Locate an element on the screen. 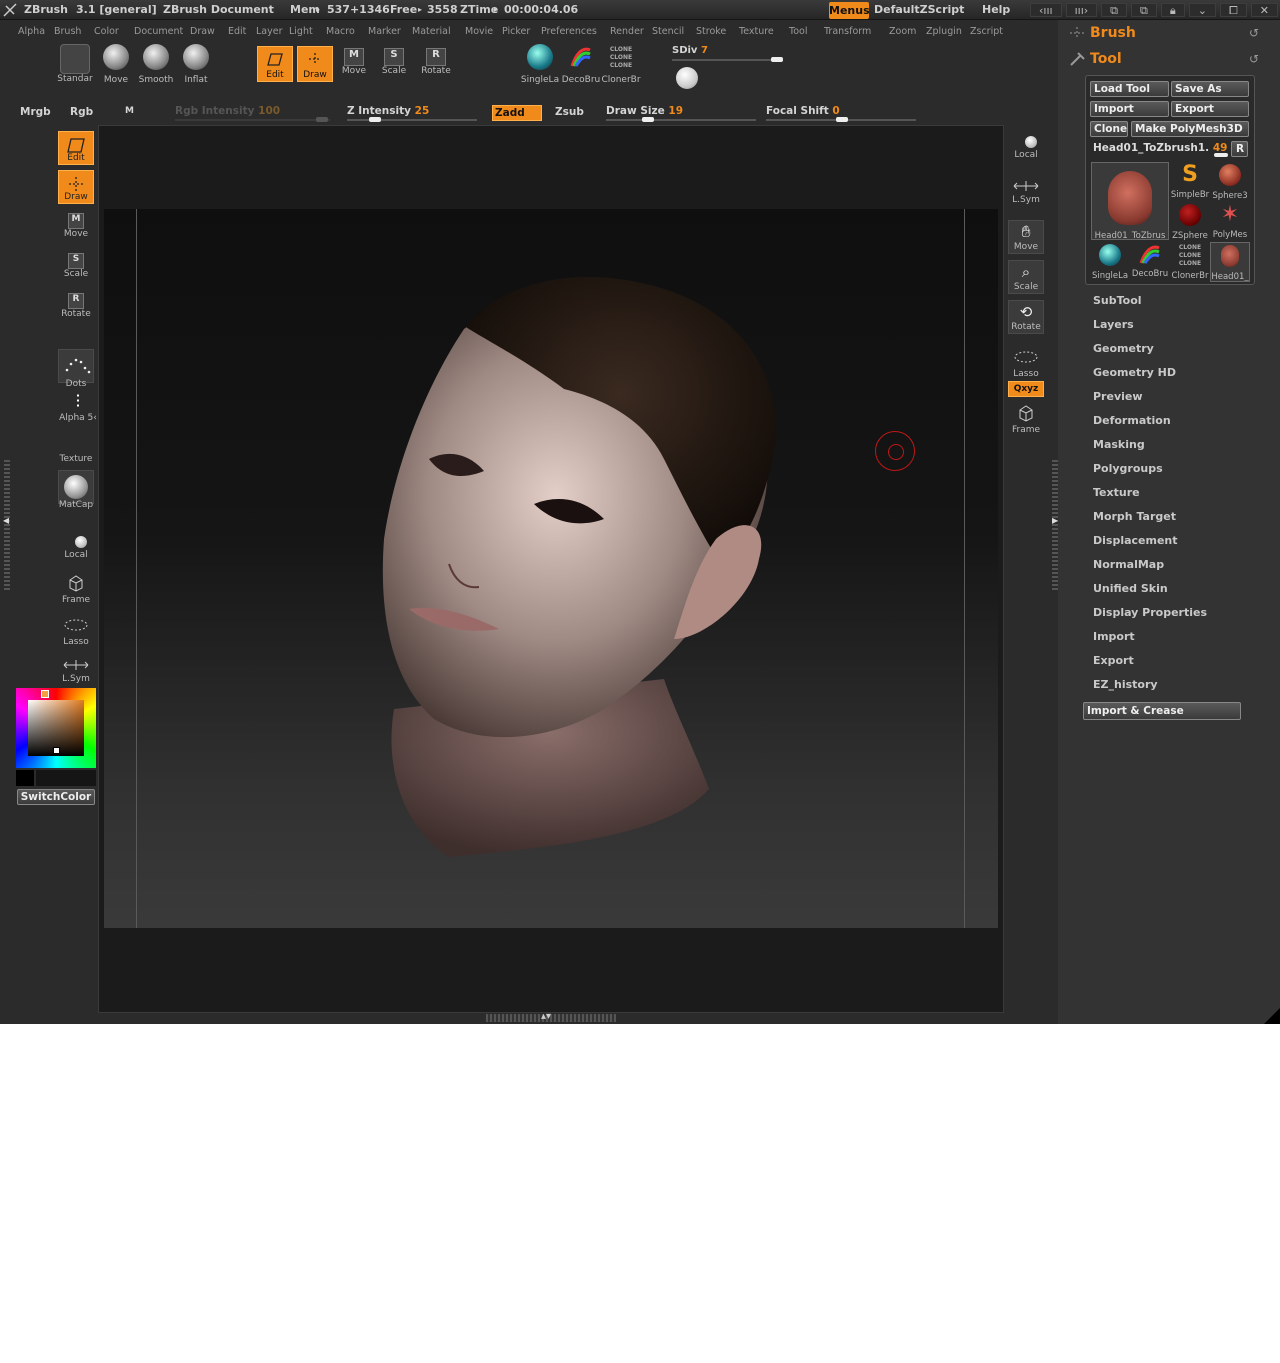 This screenshot has height=1363, width=1280. rotate-button: R Rotate is located at coordinates (436, 62).